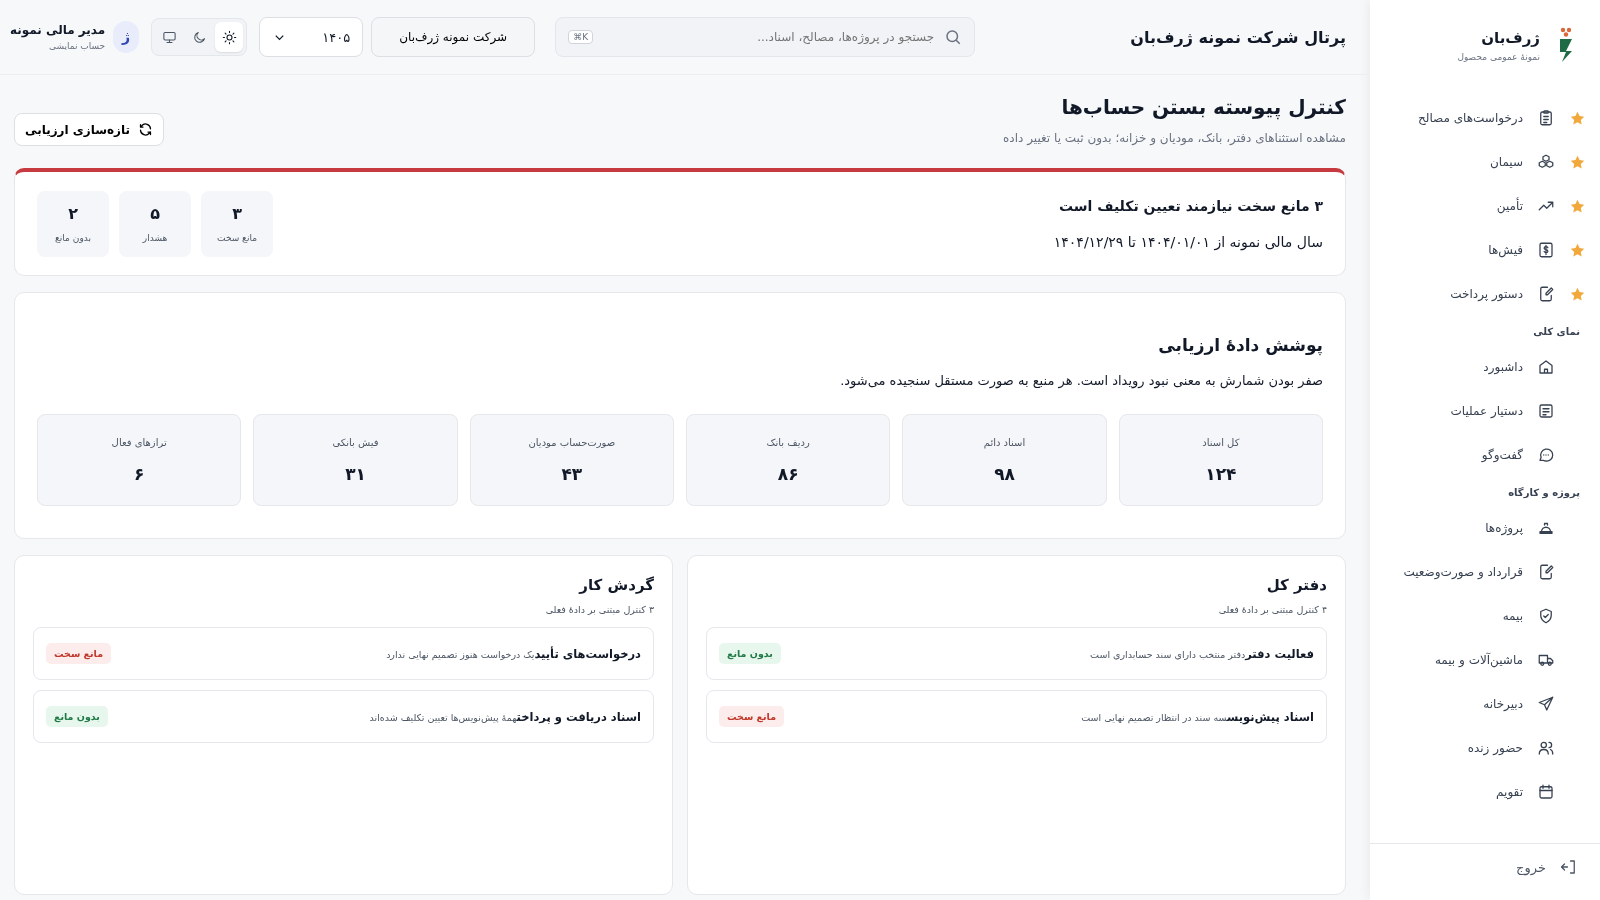  I want to click on nav-item: ماشین‌آلات و بیمه, so click(1485, 660).